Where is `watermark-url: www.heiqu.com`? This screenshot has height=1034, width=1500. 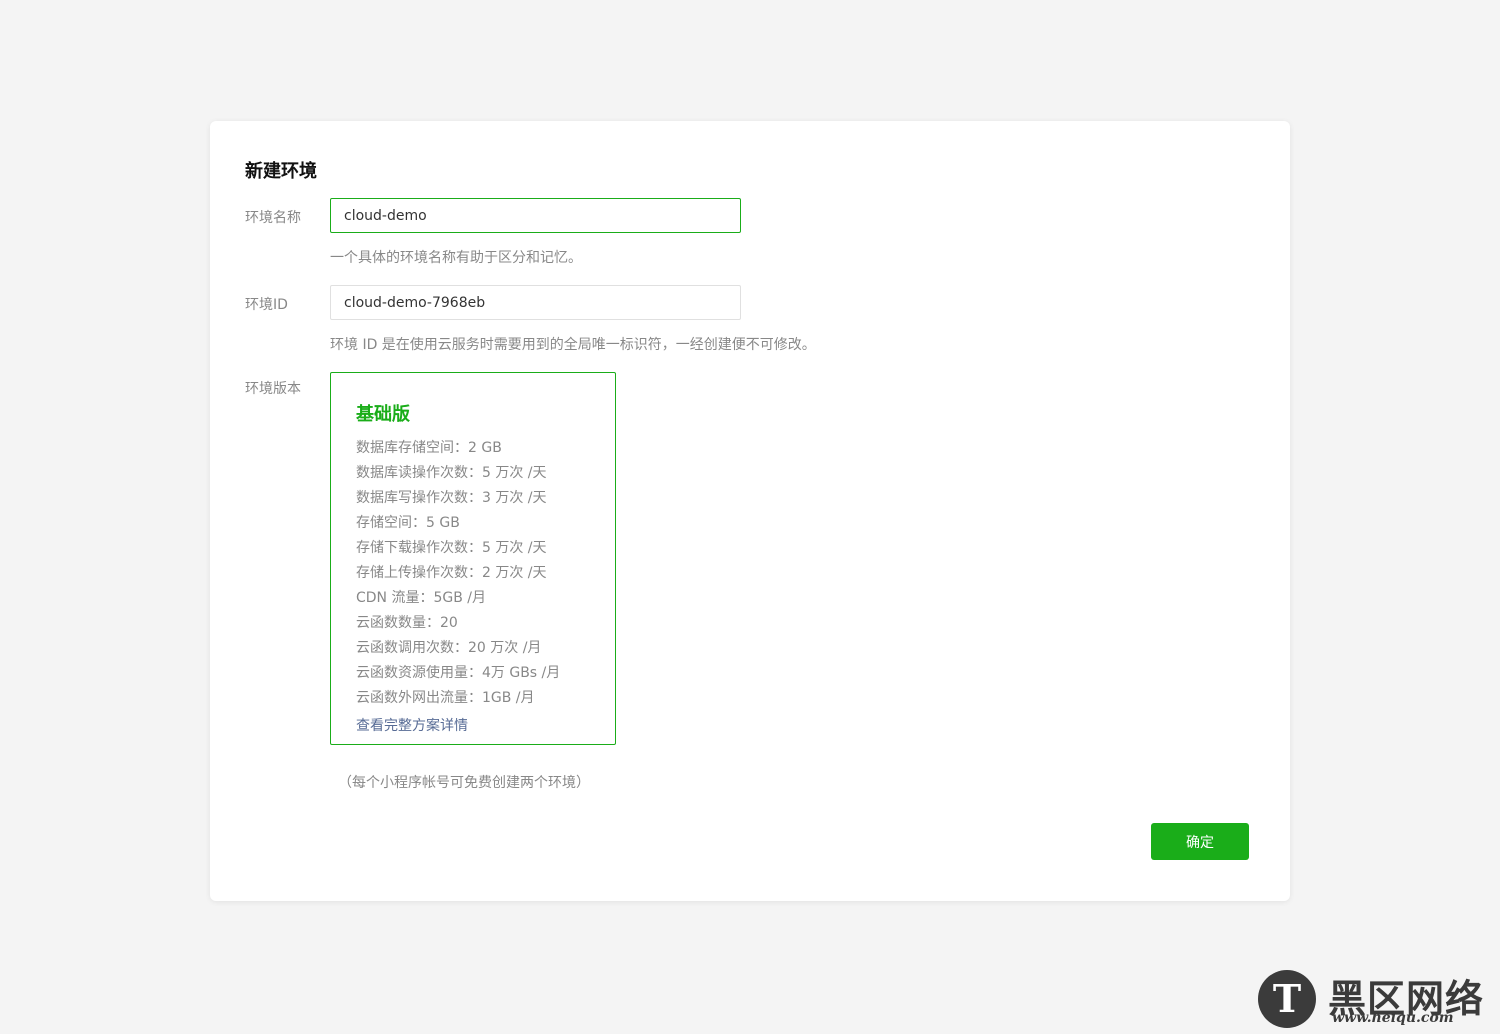 watermark-url: www.heiqu.com is located at coordinates (1393, 1018).